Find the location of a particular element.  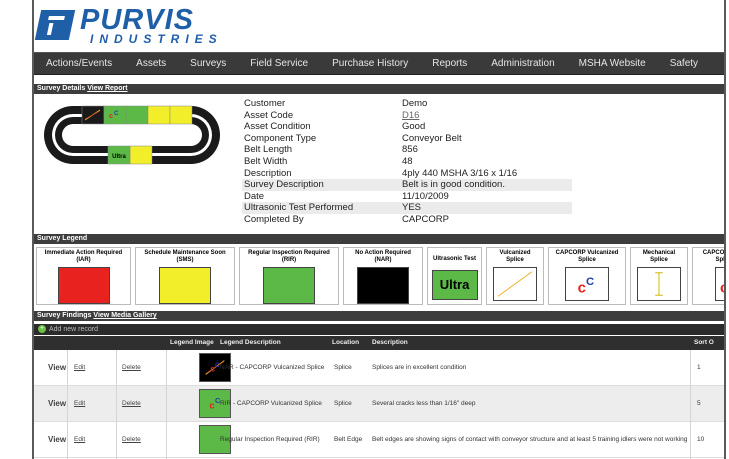

legend-item-nar: No Action Required (NAR) is located at coordinates (383, 276).